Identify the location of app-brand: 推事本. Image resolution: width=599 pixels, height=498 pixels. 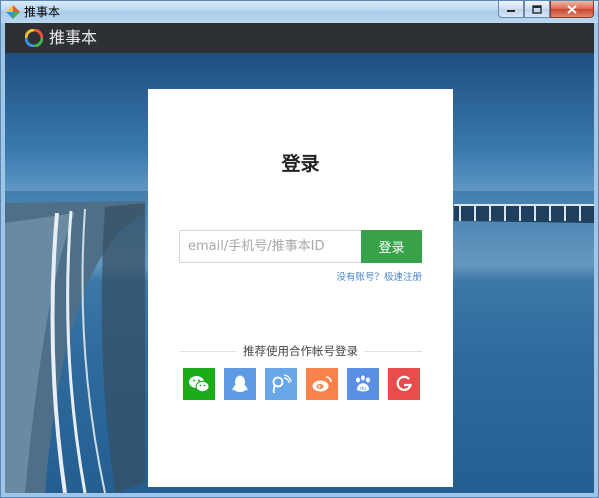
(73, 37).